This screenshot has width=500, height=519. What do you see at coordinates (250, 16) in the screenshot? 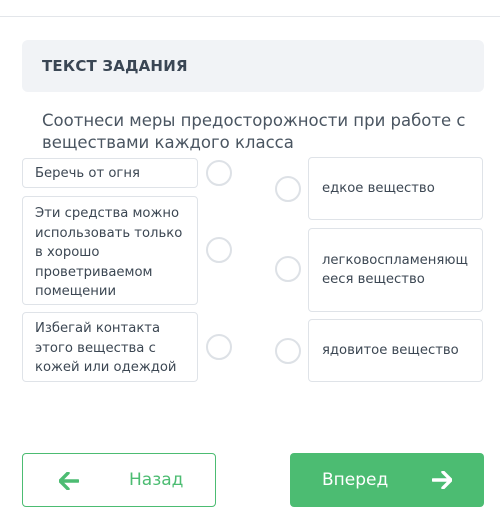
I see `top-divider` at bounding box center [250, 16].